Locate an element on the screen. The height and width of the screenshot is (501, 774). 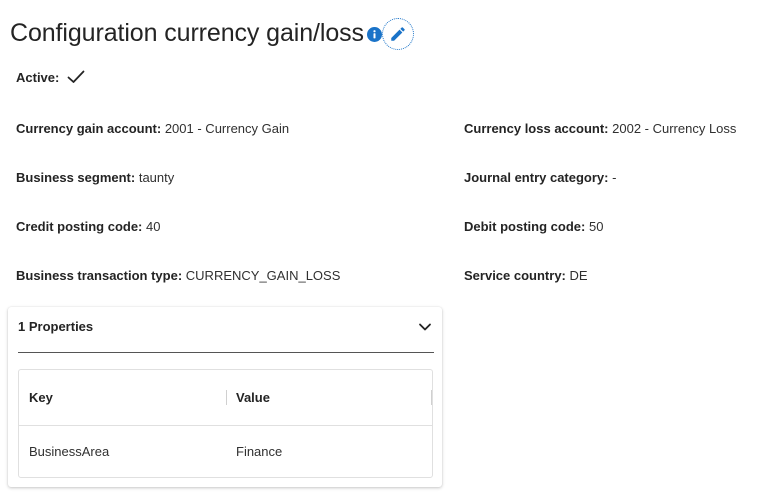
page-header: Configuration currency gain/loss is located at coordinates (212, 33).